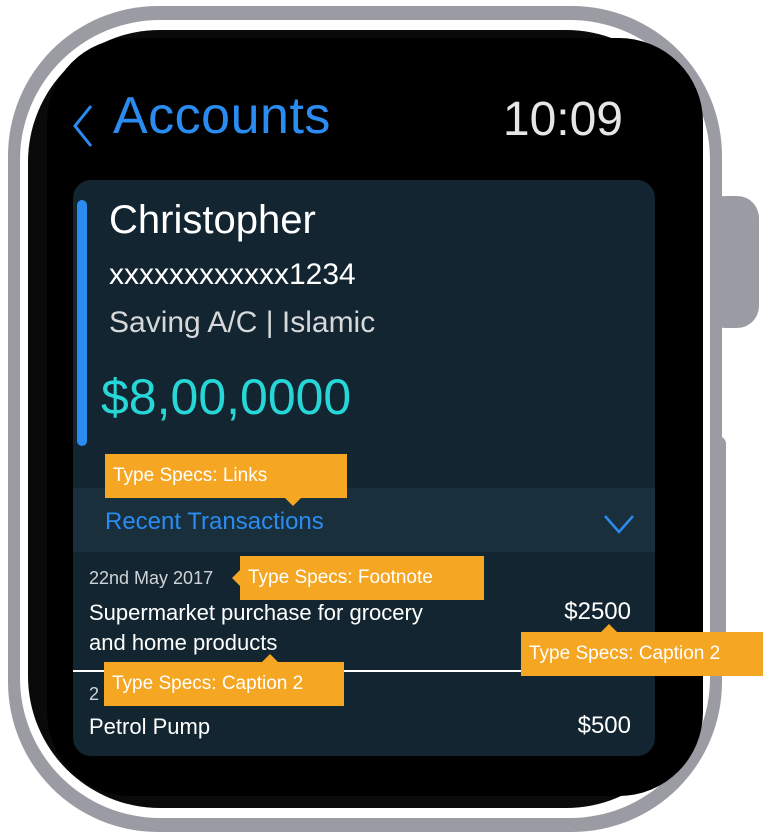 The height and width of the screenshot is (836, 770). Describe the element at coordinates (151, 578) in the screenshot. I see `transaction-date: 22nd May 2017` at that location.